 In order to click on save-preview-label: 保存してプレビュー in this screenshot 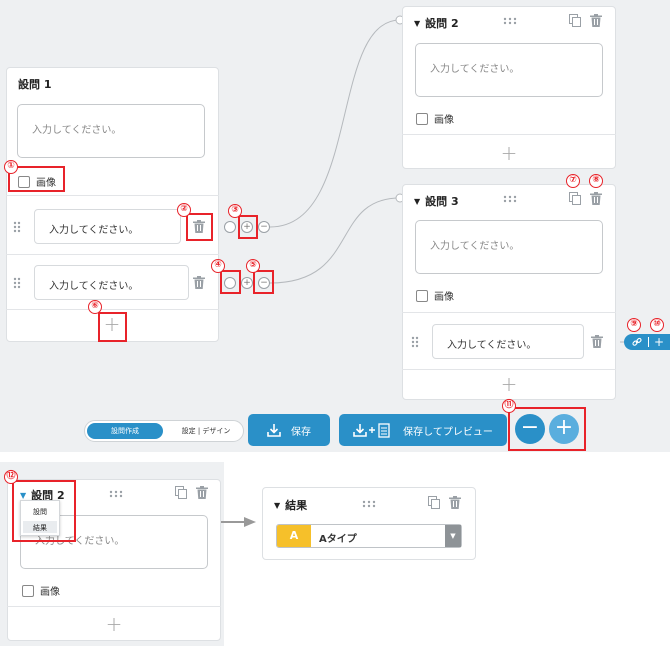, I will do `click(448, 432)`.